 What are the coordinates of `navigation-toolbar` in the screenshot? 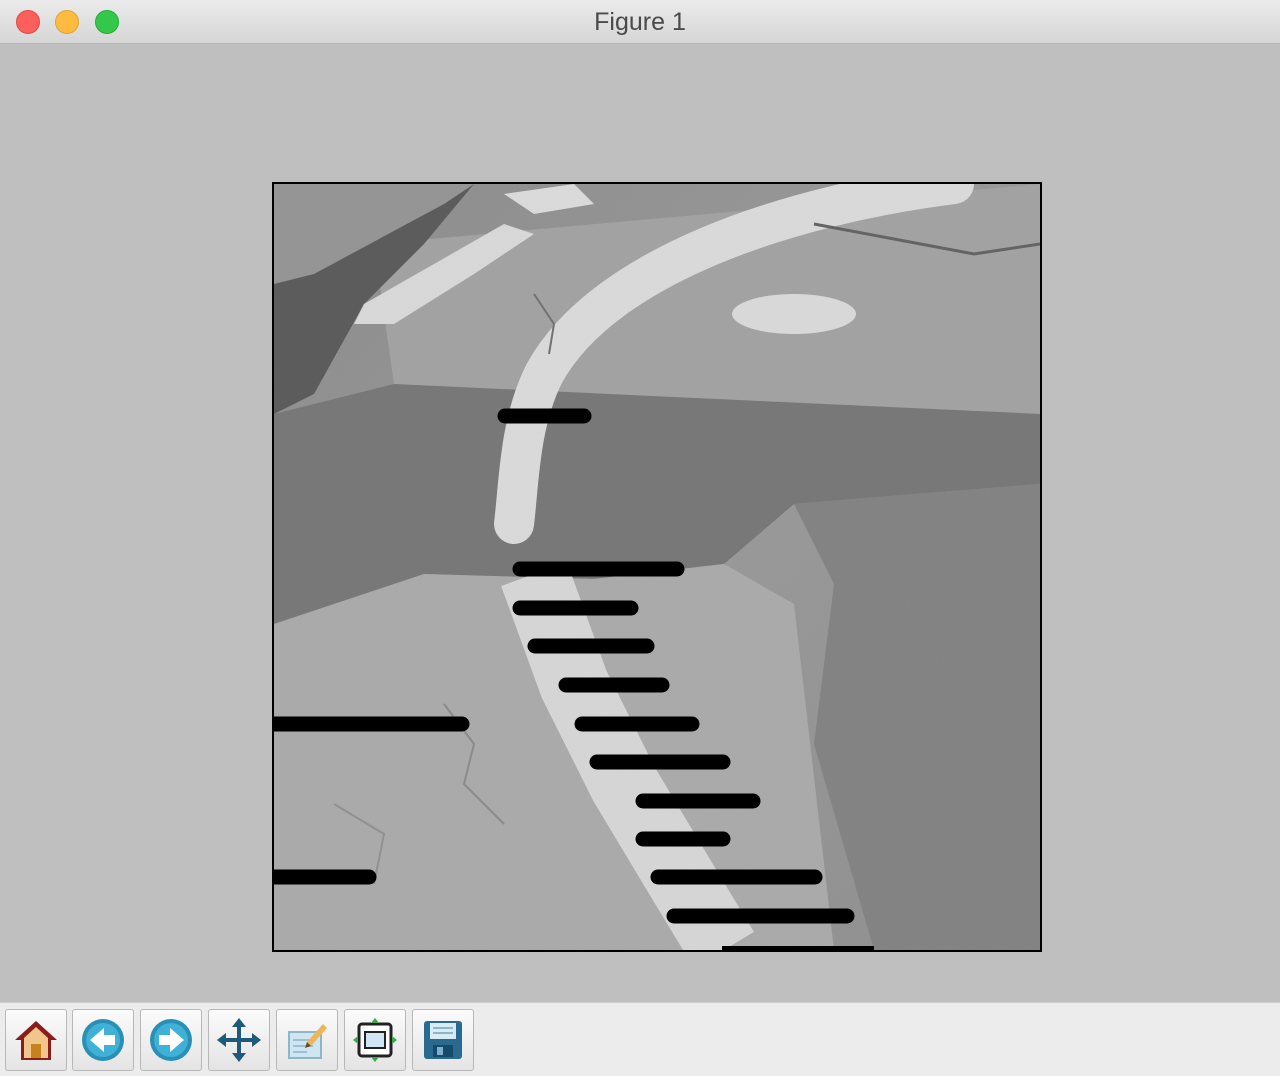 It's located at (640, 1039).